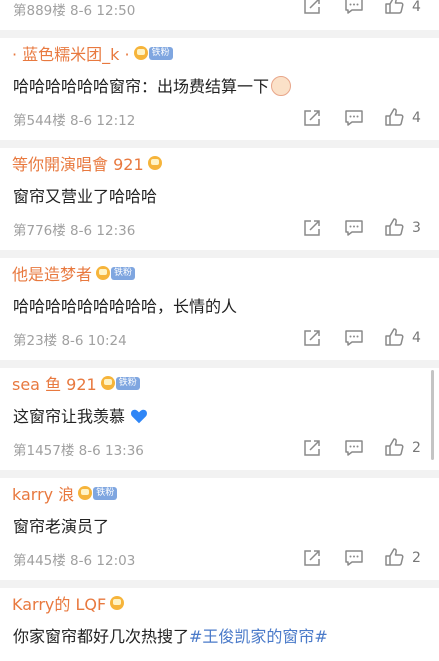  Describe the element at coordinates (78, 163) in the screenshot. I see `comment-username: 等你開演唱會 921` at that location.